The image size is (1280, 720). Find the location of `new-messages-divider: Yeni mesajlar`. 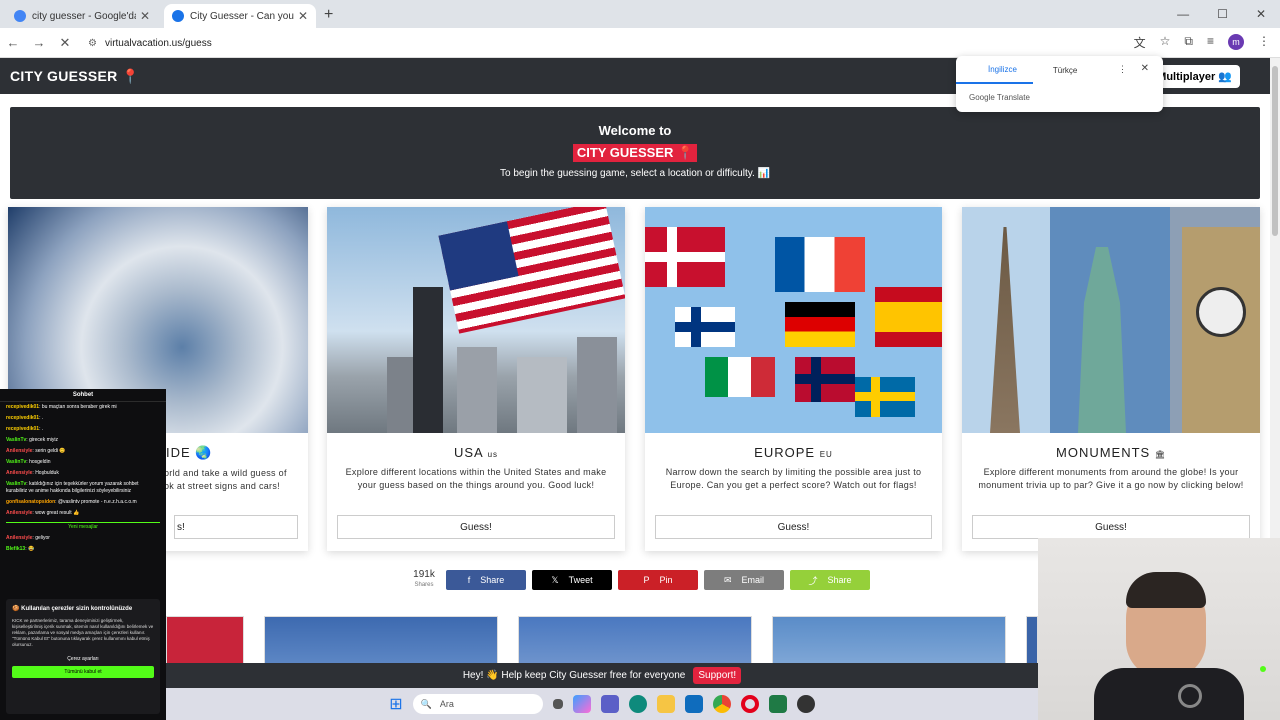

new-messages-divider: Yeni mesajlar is located at coordinates (83, 526).